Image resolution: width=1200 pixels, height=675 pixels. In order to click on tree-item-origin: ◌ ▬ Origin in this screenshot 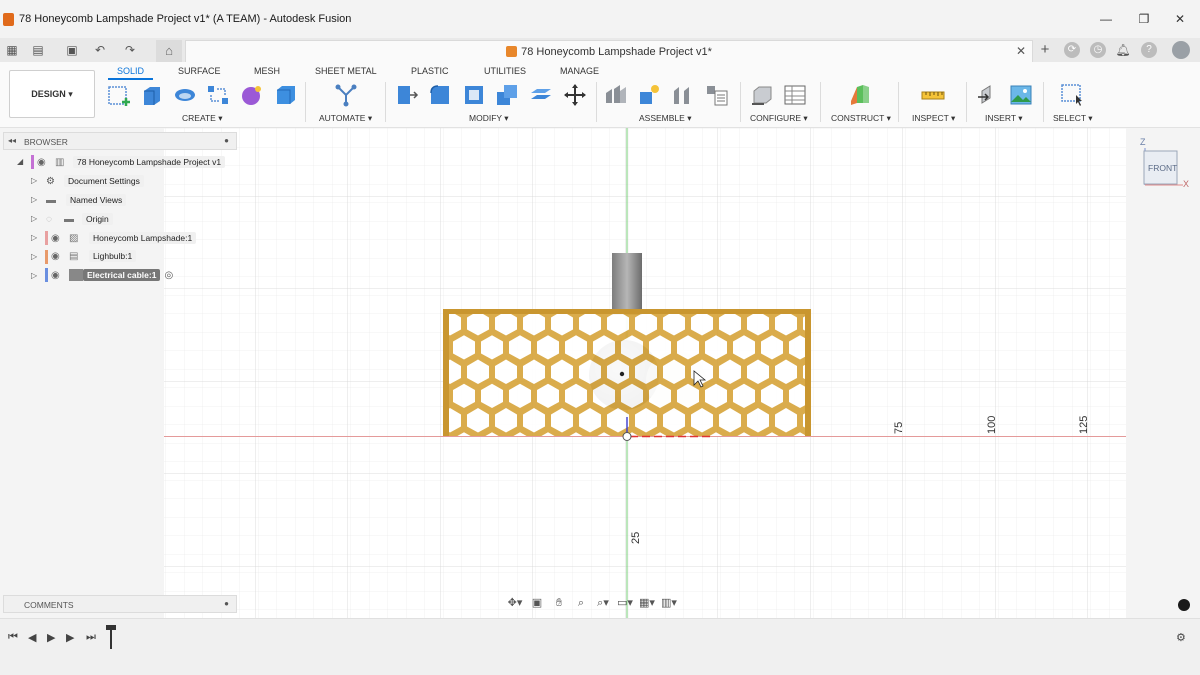, I will do `click(79, 219)`.